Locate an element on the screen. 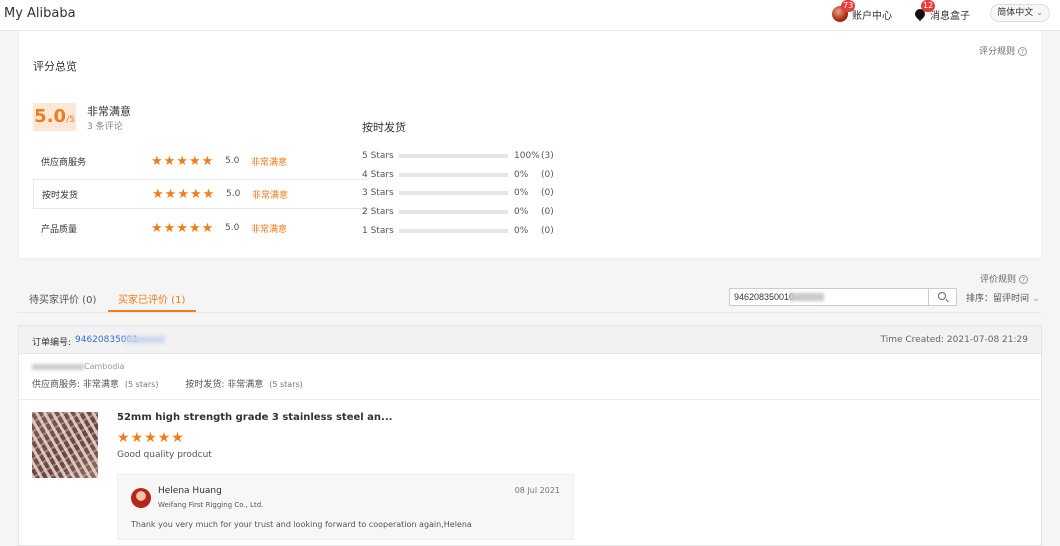  metric-row-product-quality: 产品质量 ★ ★ ★ ★ ★ 5.0 非常满意 is located at coordinates (201, 228).